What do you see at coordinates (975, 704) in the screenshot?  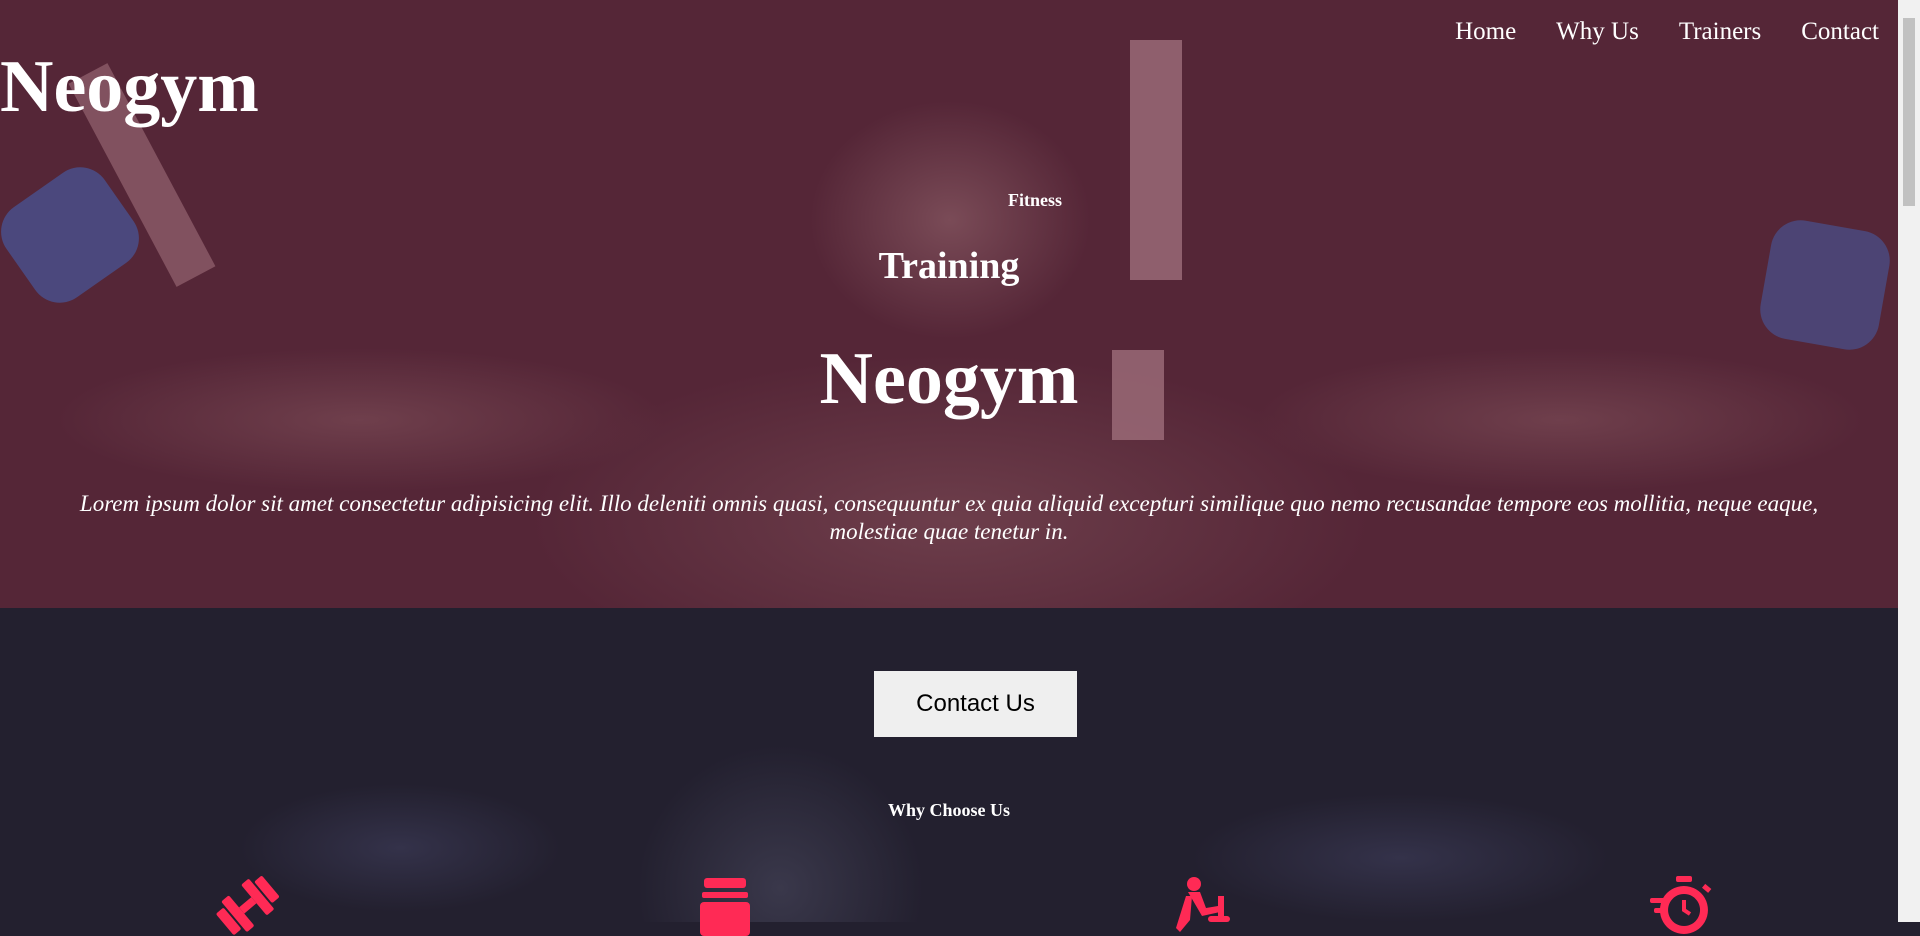 I see `contact-us-button: Contact Us` at bounding box center [975, 704].